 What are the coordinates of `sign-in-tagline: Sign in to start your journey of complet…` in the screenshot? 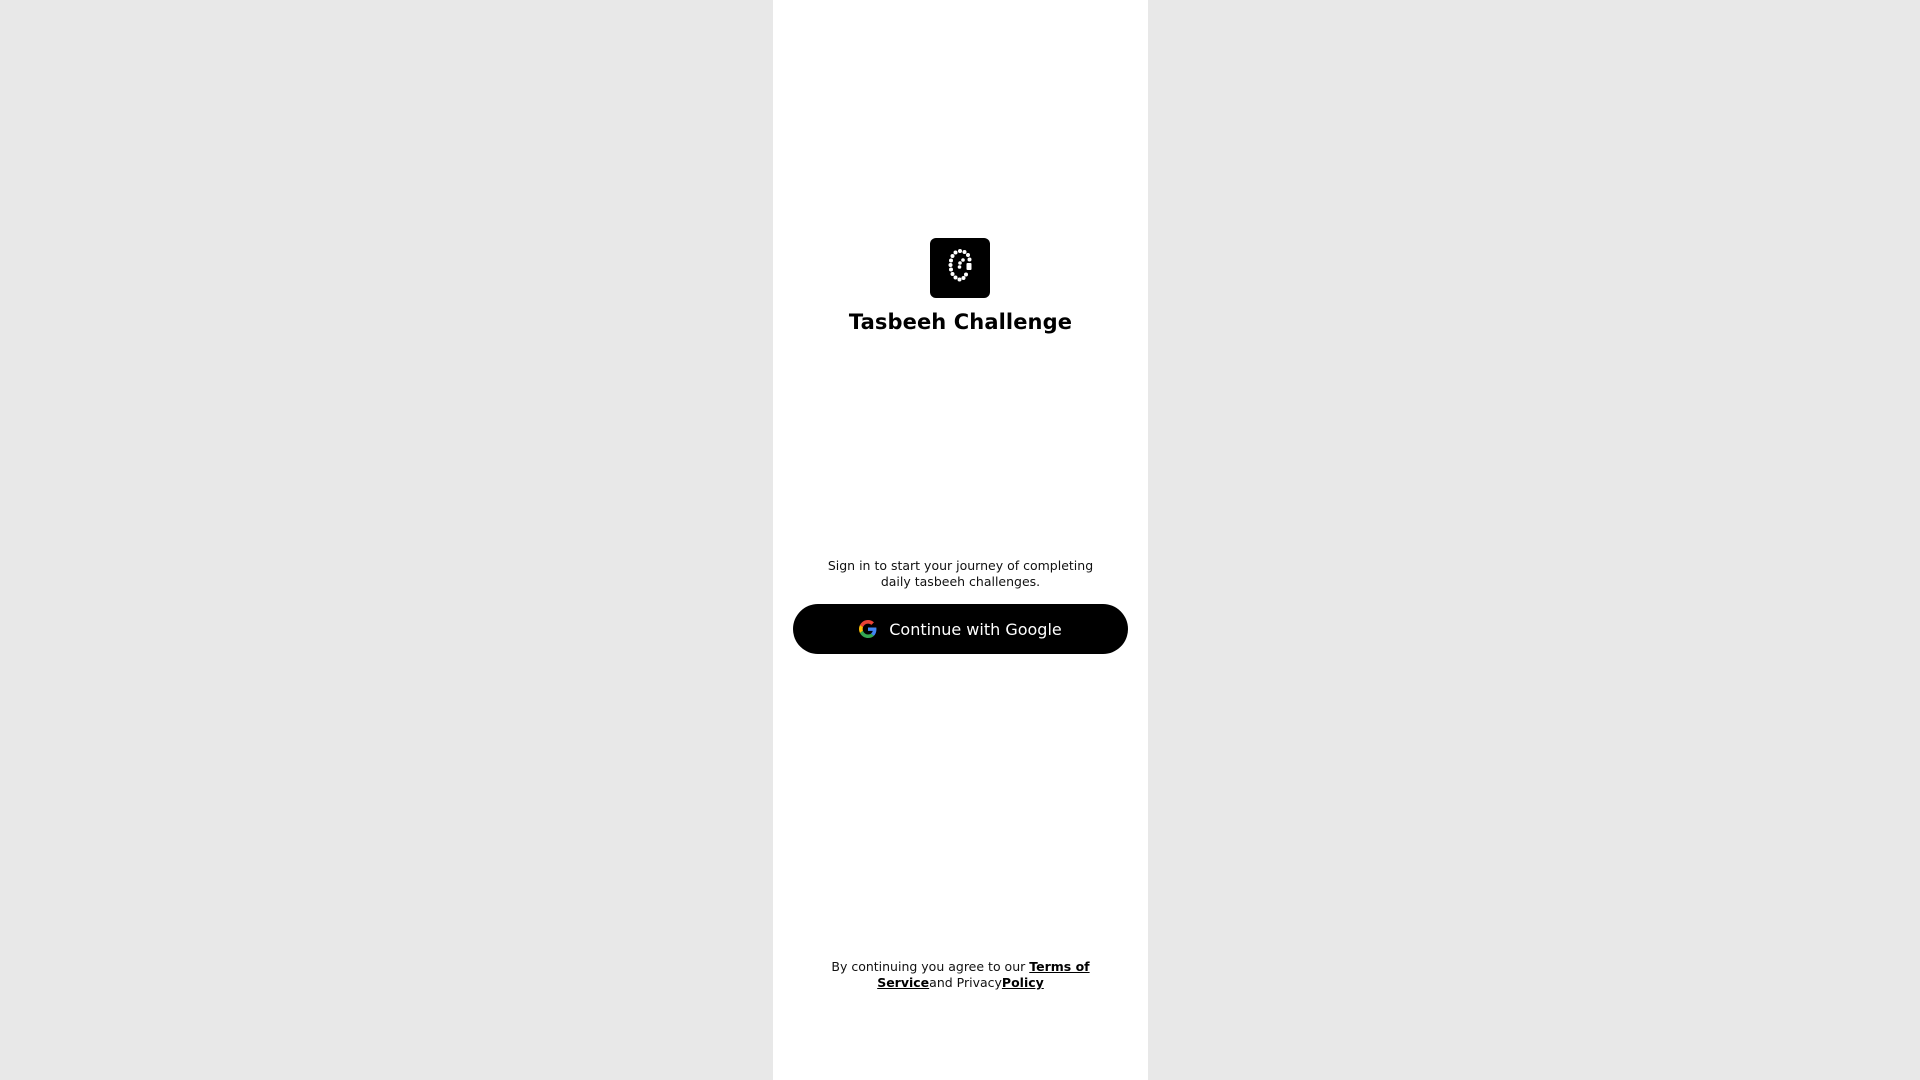 It's located at (960, 573).